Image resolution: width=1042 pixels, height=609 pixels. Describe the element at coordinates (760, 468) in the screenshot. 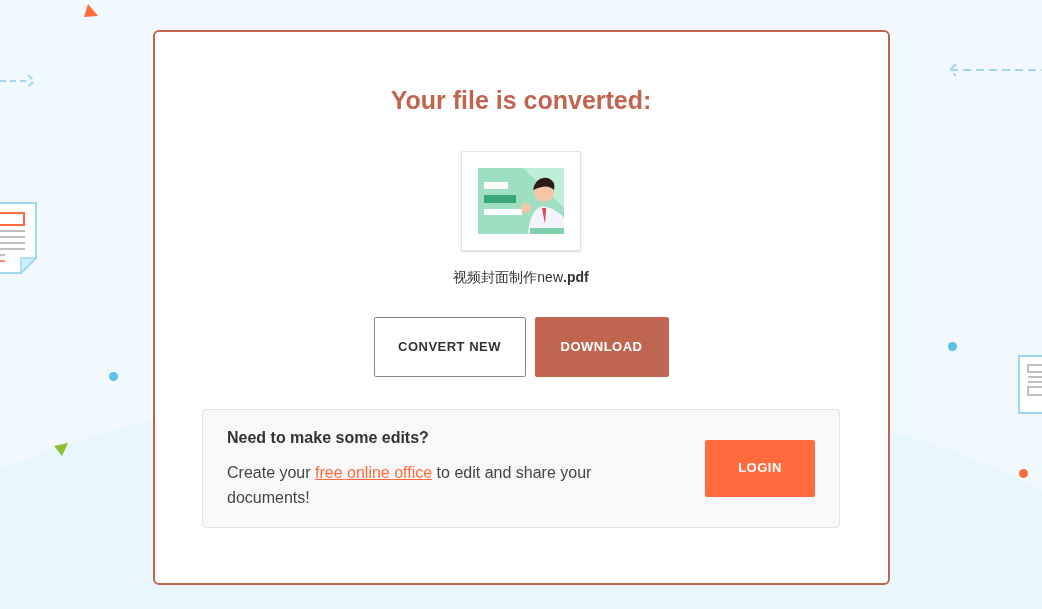

I see `login-button: LOGIN` at that location.